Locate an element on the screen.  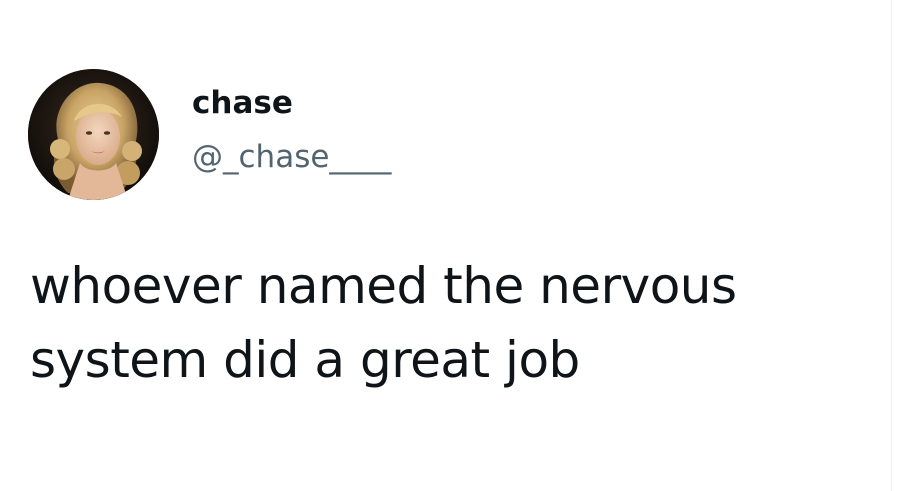
display-name: chase is located at coordinates (242, 103).